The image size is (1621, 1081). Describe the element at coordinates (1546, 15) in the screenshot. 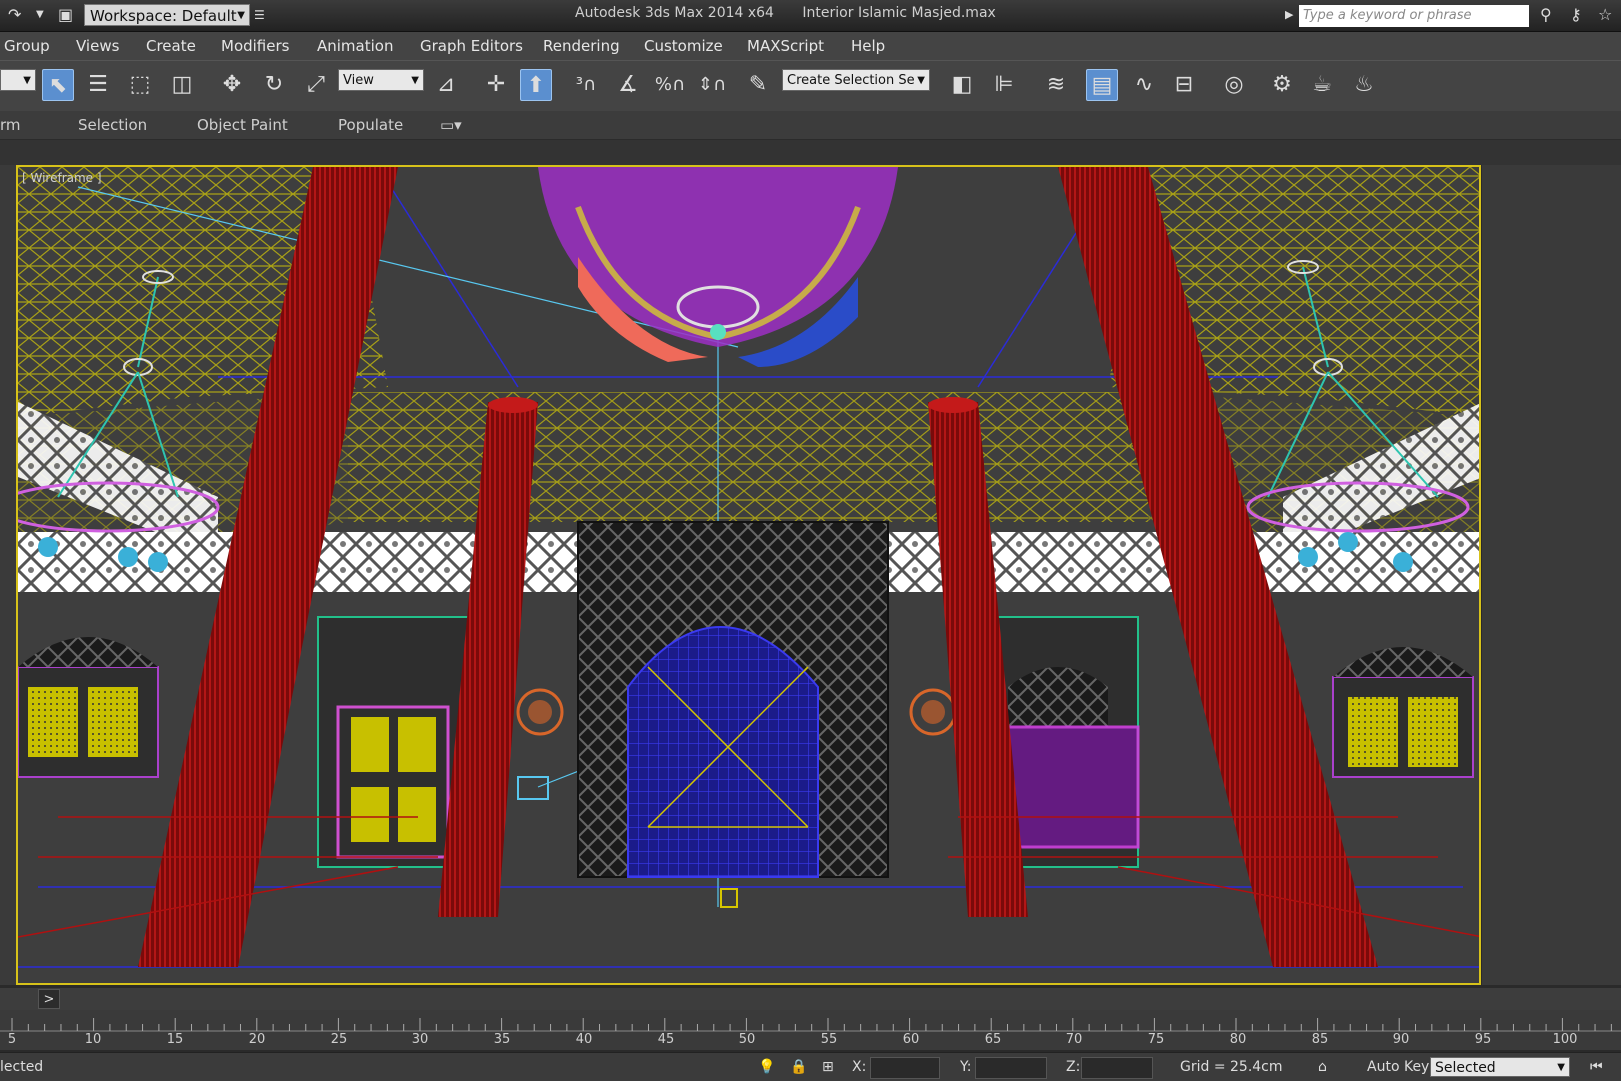

I see `binoculars-icon: ⚲` at that location.